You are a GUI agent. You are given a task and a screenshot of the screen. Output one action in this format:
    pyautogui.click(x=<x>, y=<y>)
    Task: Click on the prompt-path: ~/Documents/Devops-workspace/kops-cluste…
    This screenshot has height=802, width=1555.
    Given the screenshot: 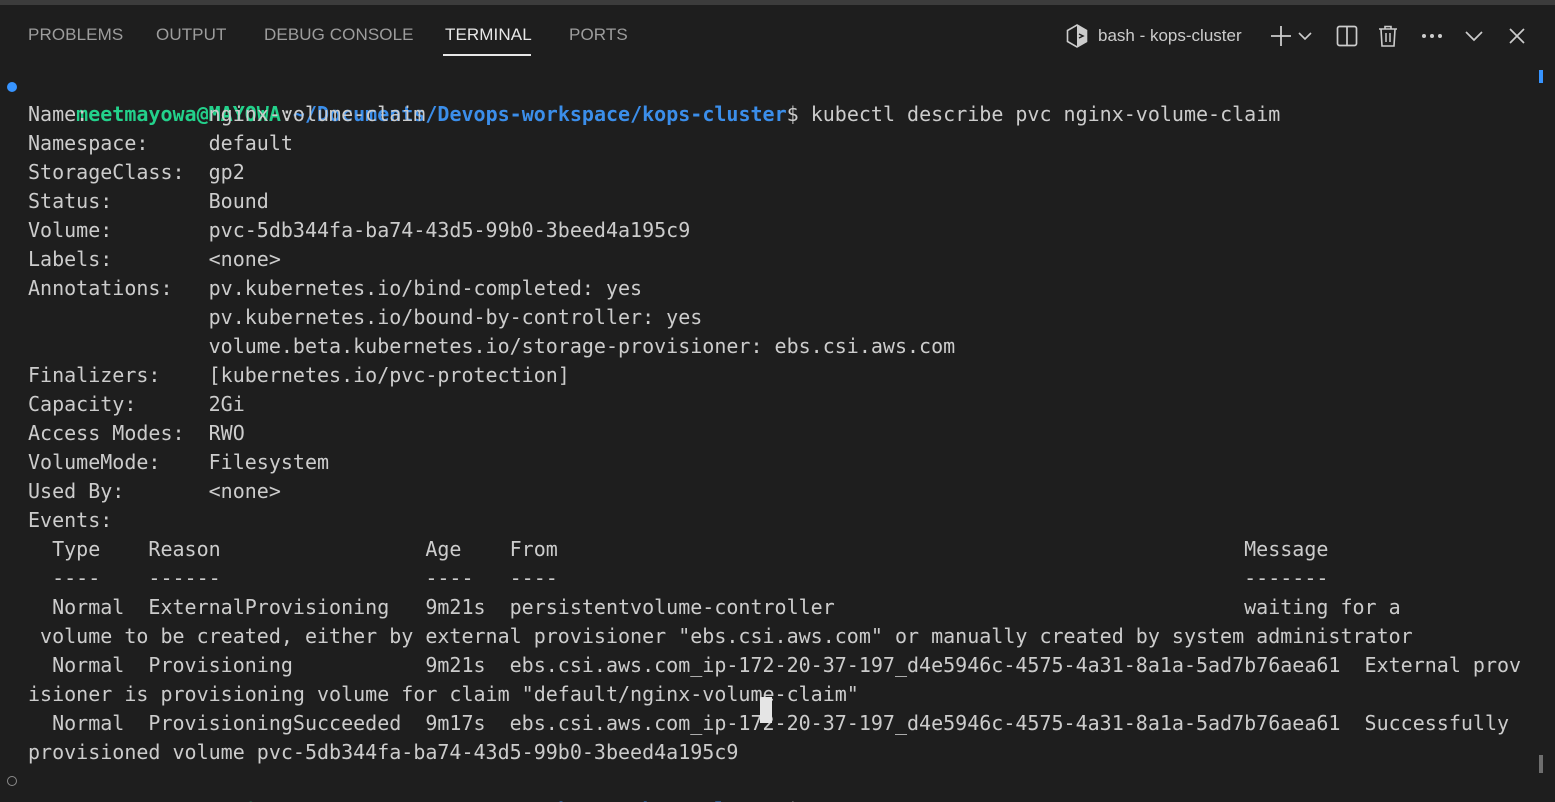 What is the action you would take?
    pyautogui.click(x=540, y=800)
    